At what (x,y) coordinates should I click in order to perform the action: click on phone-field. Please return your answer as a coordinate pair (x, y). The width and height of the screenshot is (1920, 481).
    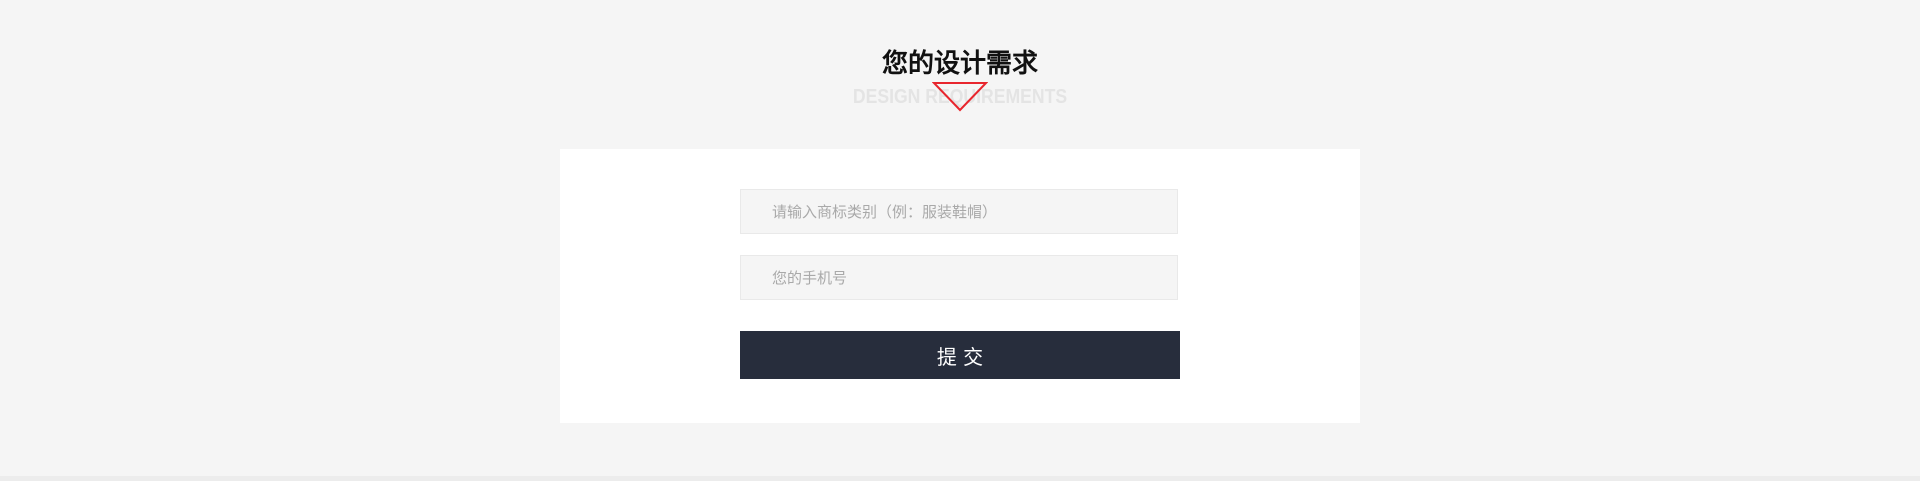
    Looking at the image, I should click on (959, 277).